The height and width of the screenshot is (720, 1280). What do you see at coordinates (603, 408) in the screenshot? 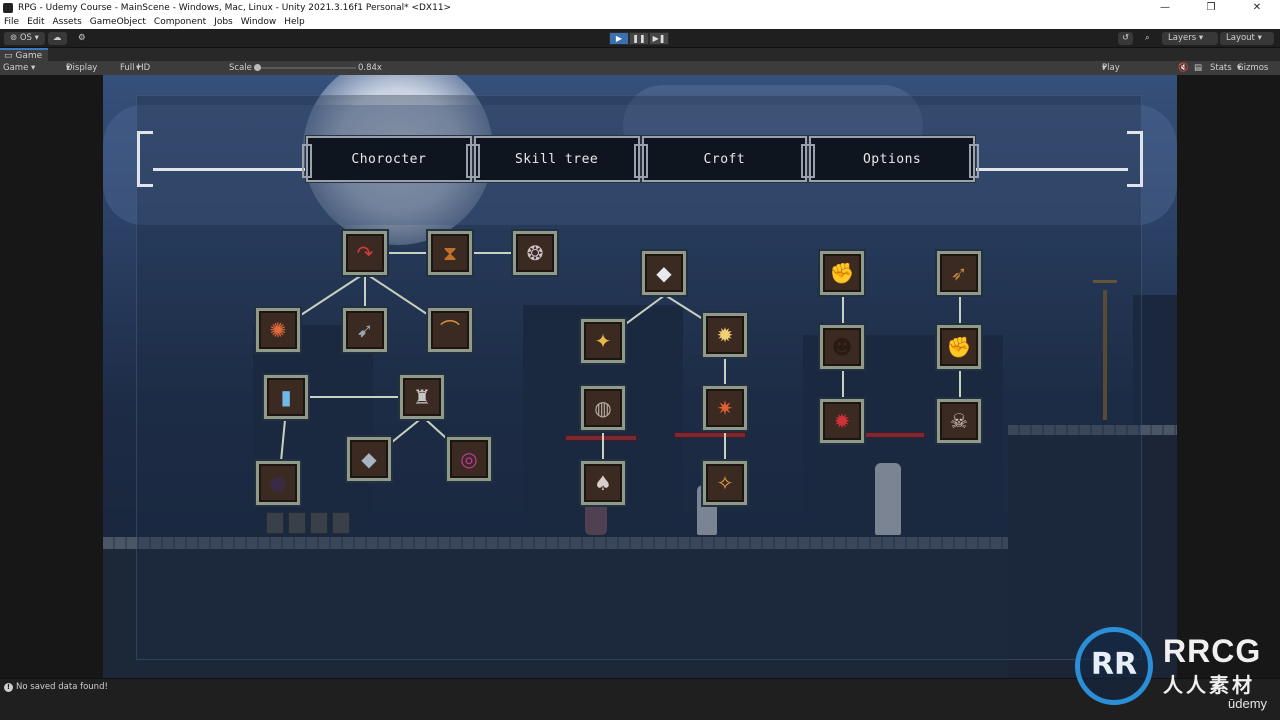
I see `skill-stone-icon: ◍` at bounding box center [603, 408].